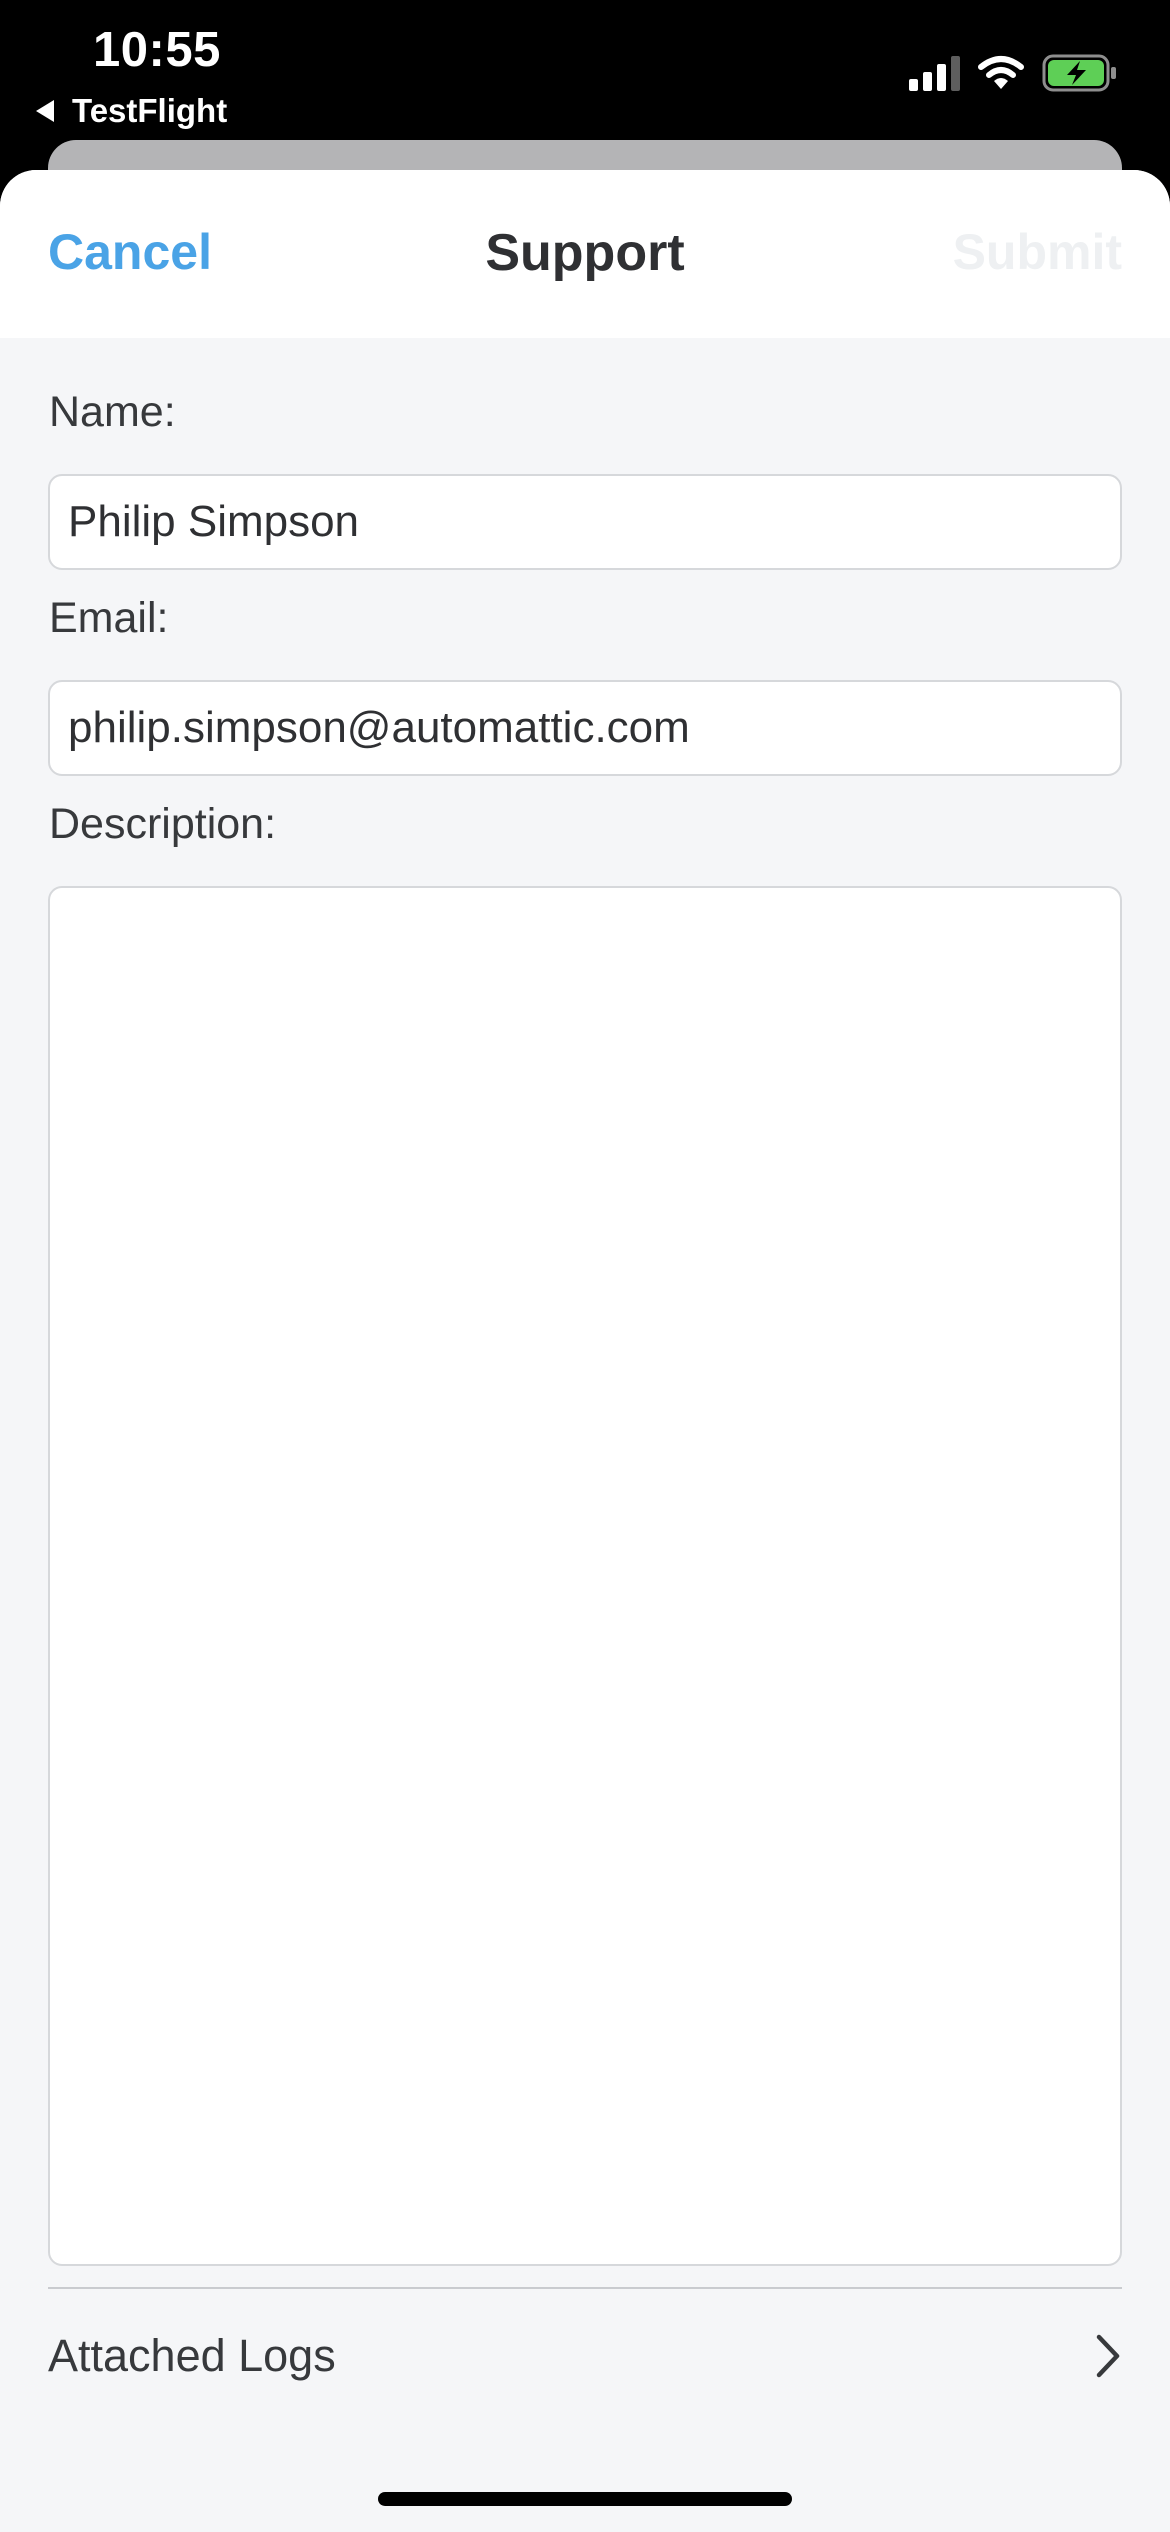 The height and width of the screenshot is (2532, 1170). I want to click on cellular-signal-icon, so click(934, 73).